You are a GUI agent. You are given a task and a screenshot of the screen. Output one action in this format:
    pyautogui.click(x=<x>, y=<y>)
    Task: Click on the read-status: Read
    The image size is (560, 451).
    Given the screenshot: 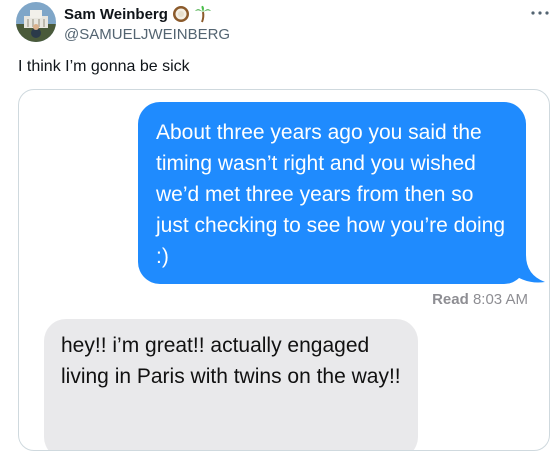 What is the action you would take?
    pyautogui.click(x=450, y=299)
    